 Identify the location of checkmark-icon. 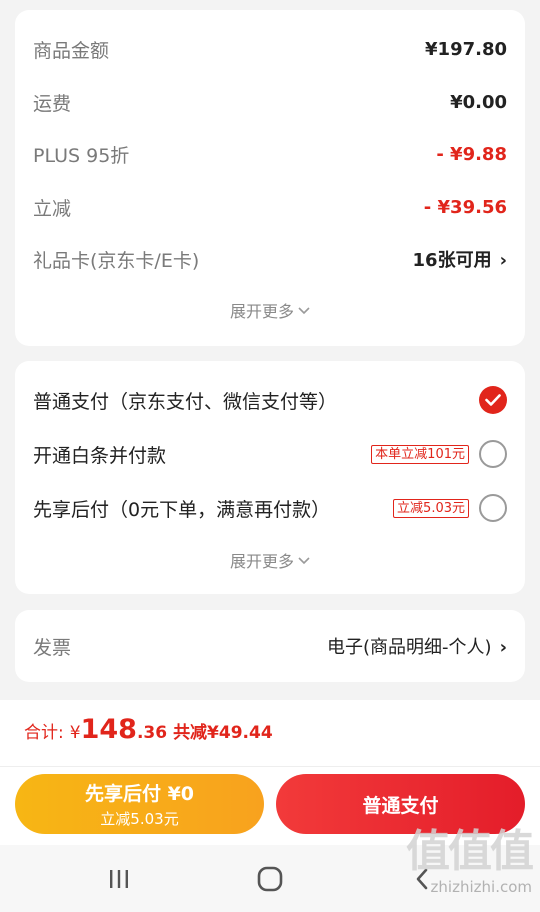
(493, 400).